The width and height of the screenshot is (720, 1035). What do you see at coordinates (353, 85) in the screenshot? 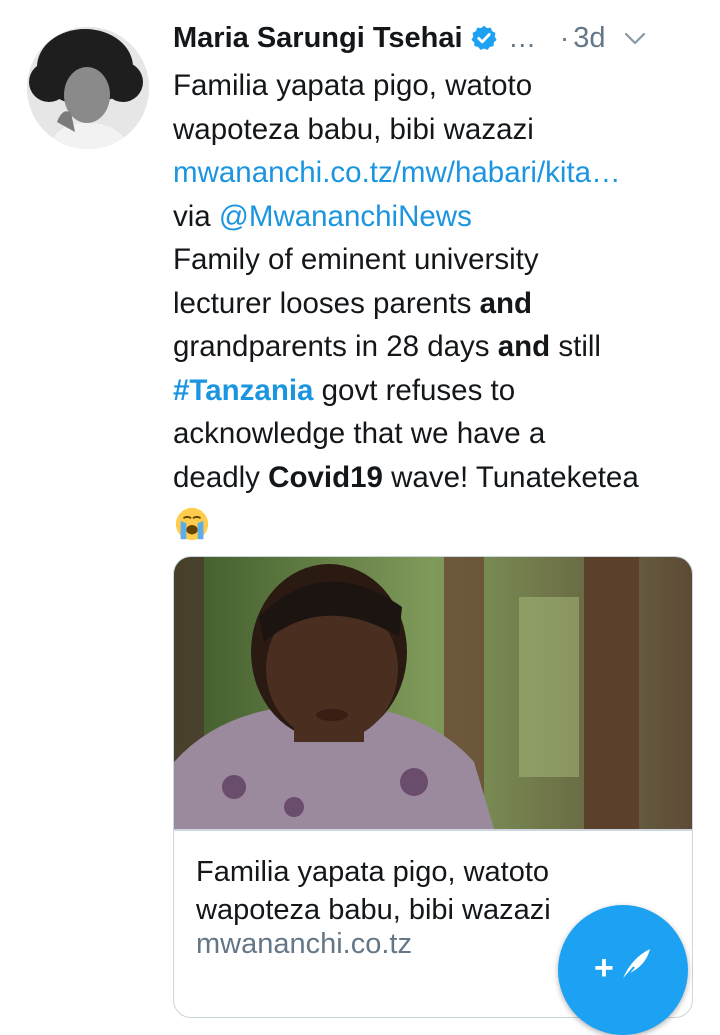
I see `tweet-line: Familia yapata pigo, watoto` at bounding box center [353, 85].